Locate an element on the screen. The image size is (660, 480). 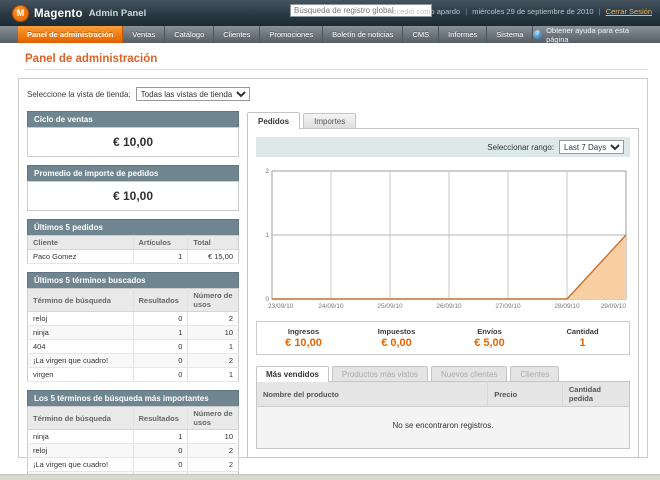
tab-importes: Importes is located at coordinates (330, 121).